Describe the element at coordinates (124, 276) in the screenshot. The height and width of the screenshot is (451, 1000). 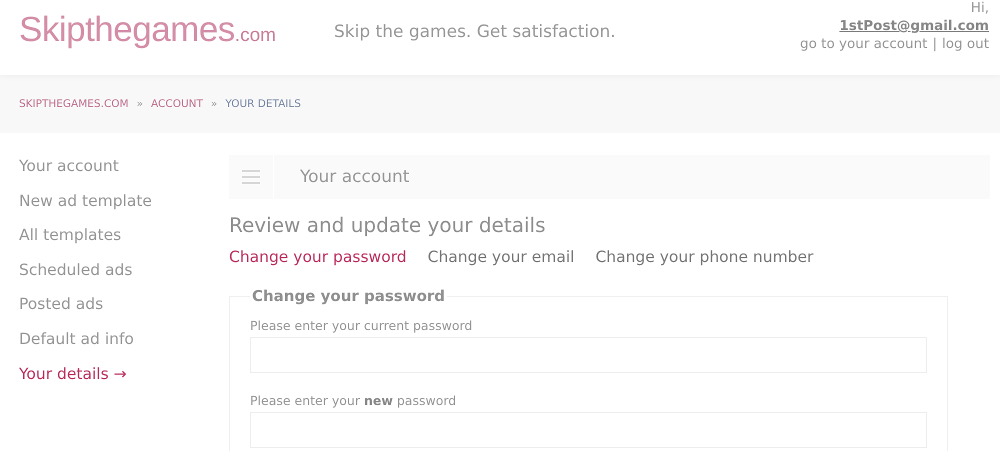
I see `sidebar-item: Scheduled ads` at that location.